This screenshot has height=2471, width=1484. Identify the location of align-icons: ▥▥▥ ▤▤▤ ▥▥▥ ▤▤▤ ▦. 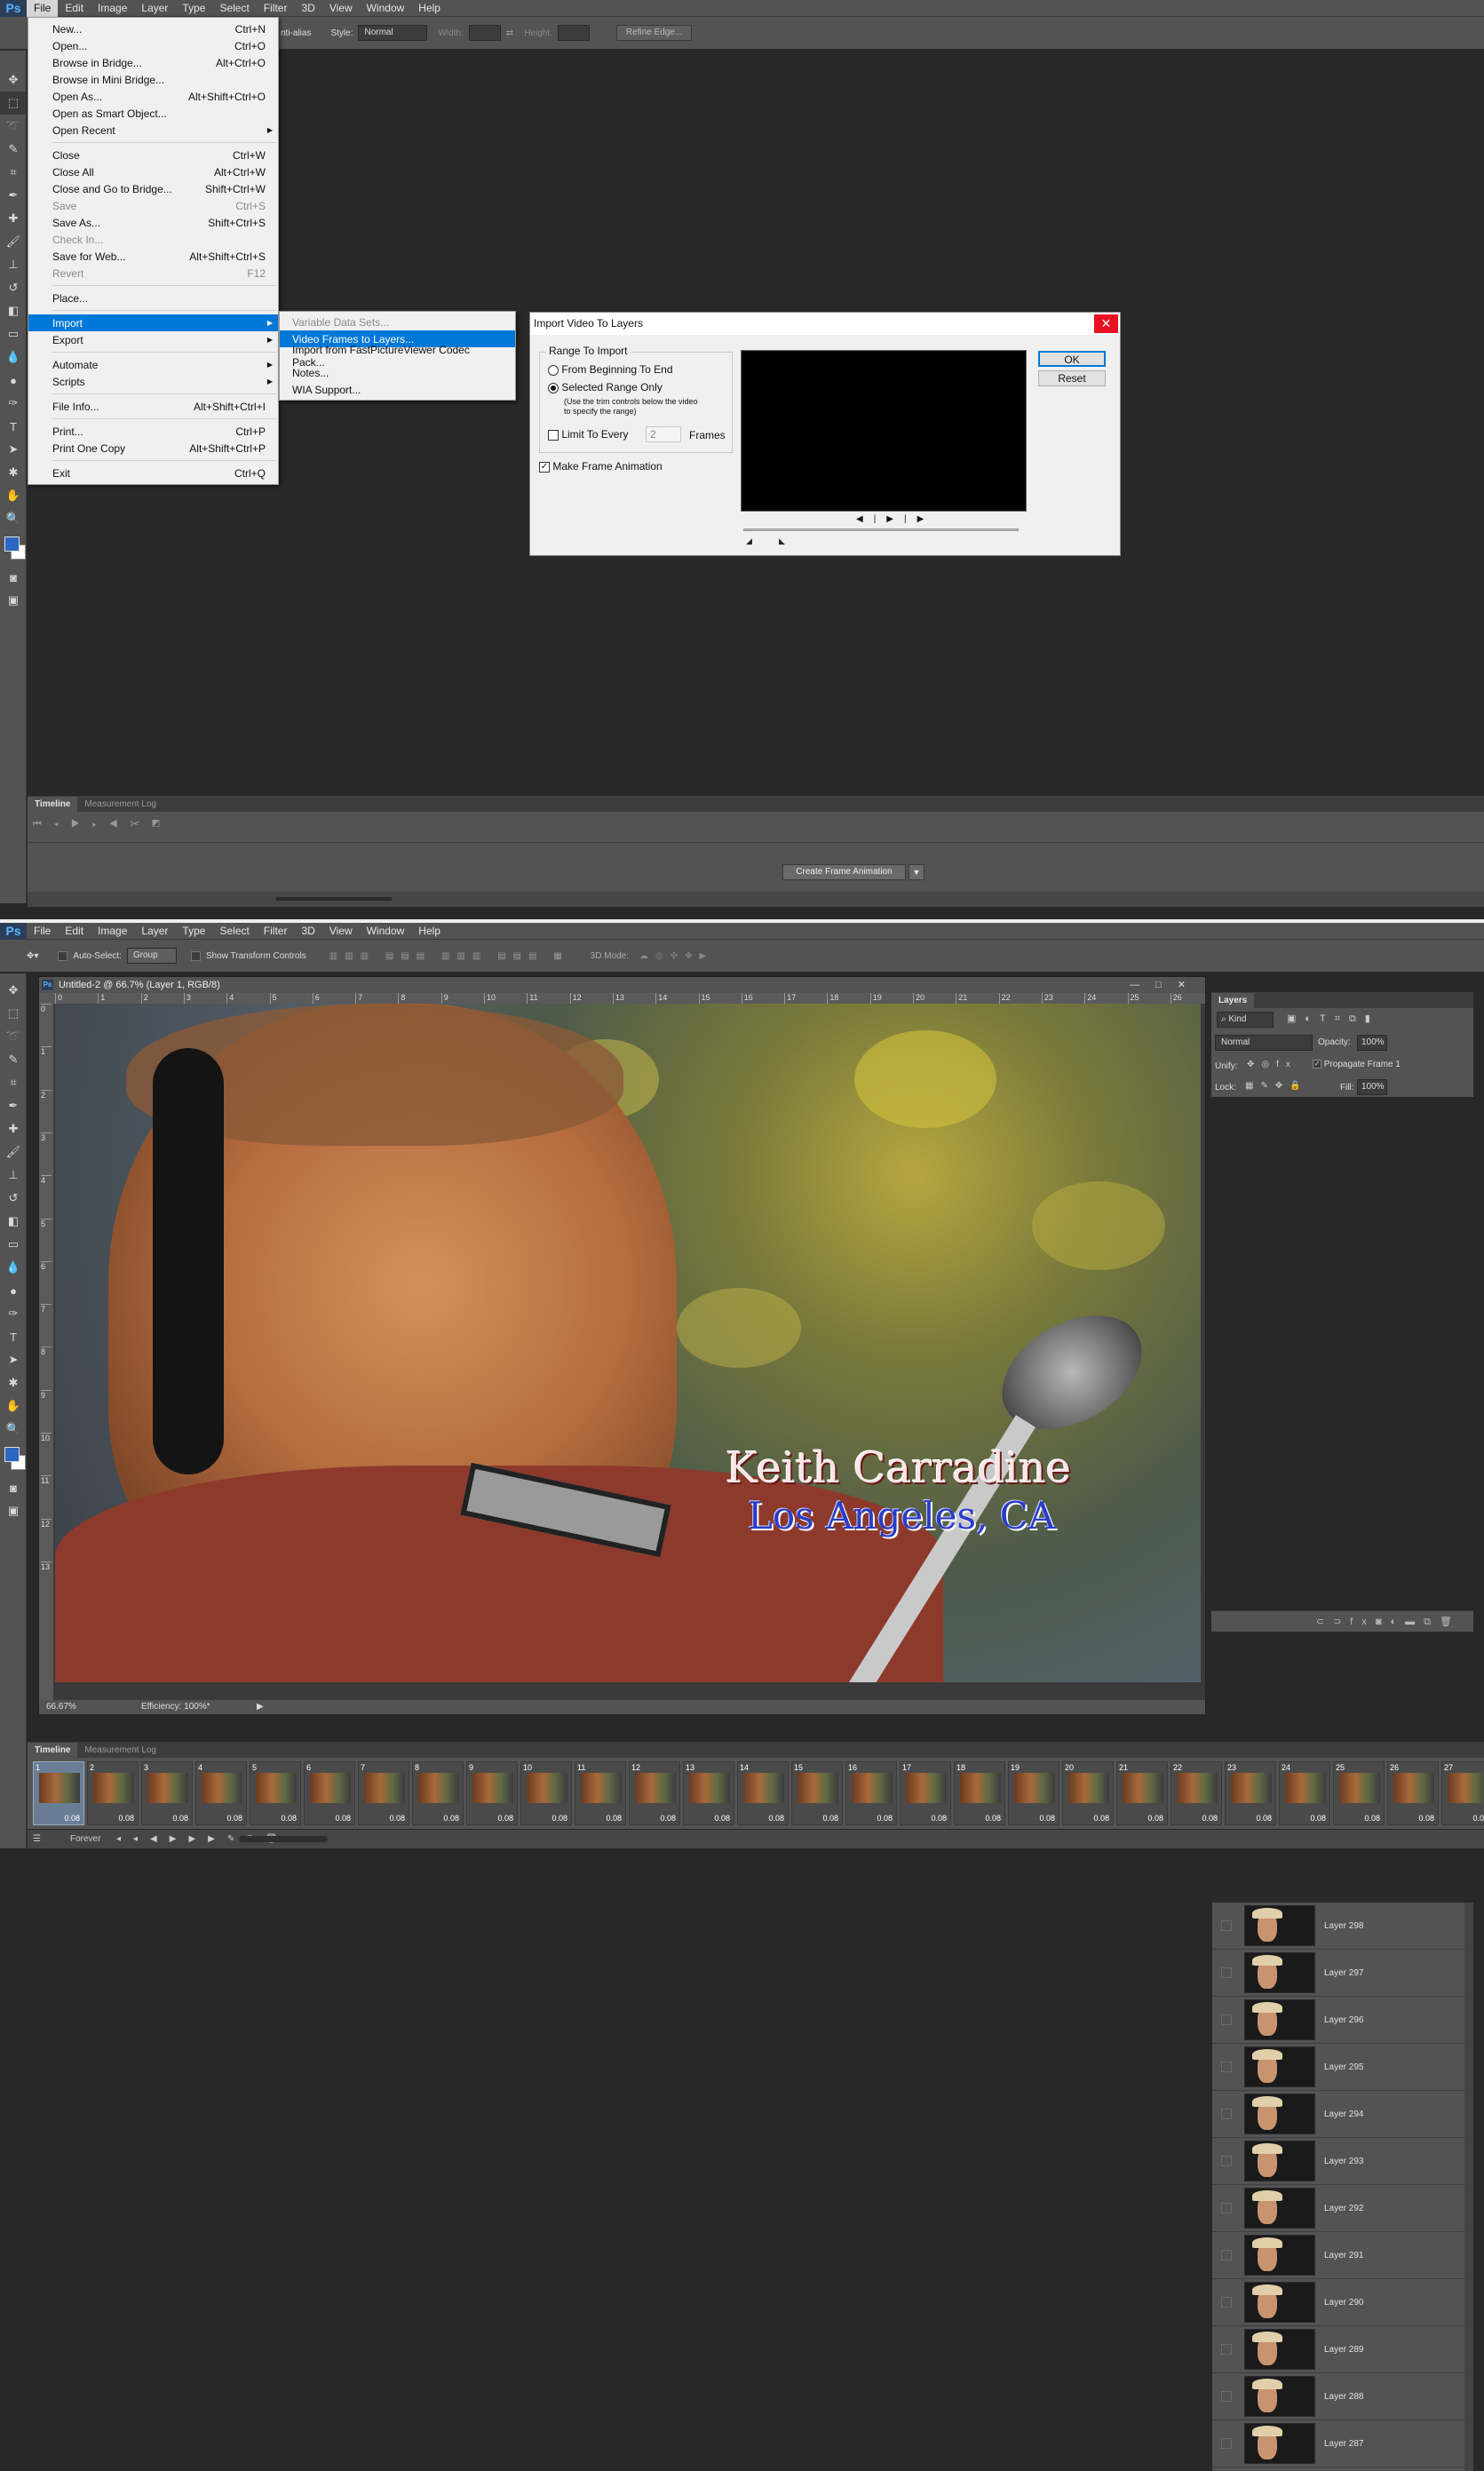
(449, 956).